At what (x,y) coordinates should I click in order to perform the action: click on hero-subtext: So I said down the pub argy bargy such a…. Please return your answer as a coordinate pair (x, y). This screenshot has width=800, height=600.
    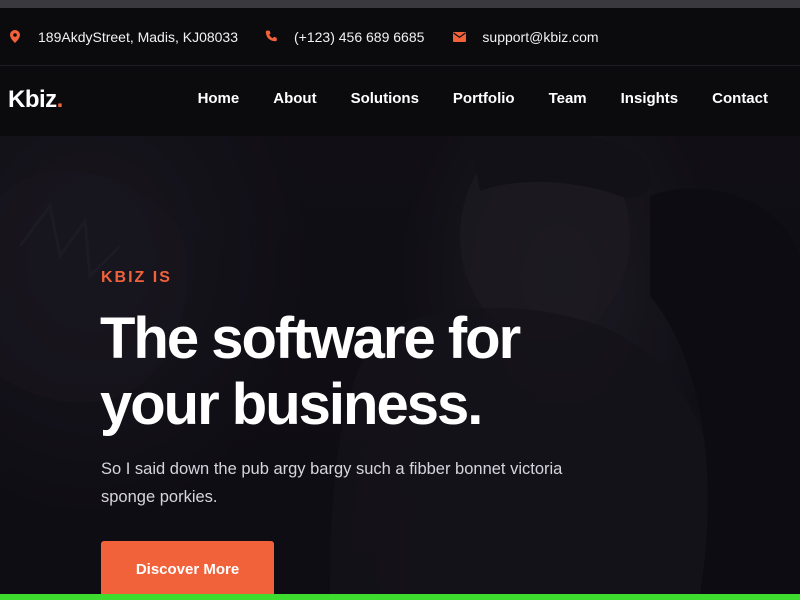
    Looking at the image, I should click on (332, 483).